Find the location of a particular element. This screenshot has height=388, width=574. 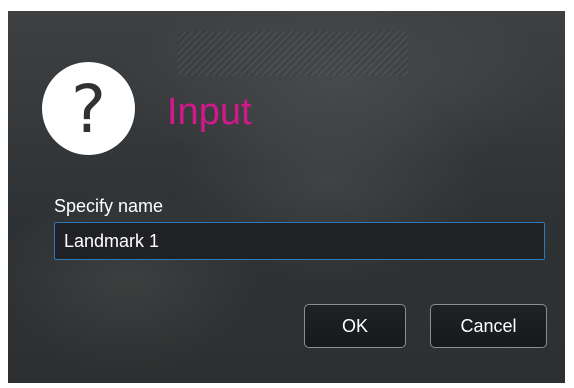

question-mark-glyph: ? is located at coordinates (88, 109).